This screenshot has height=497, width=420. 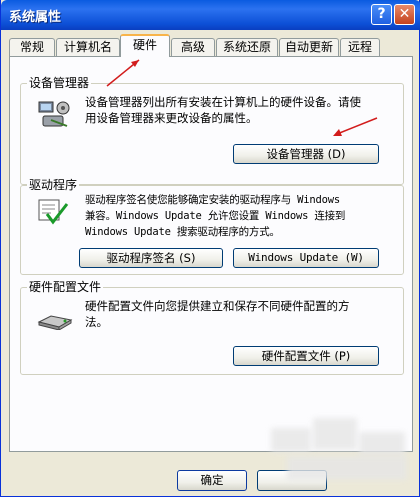 What do you see at coordinates (32, 47) in the screenshot?
I see `tab-general: 常规` at bounding box center [32, 47].